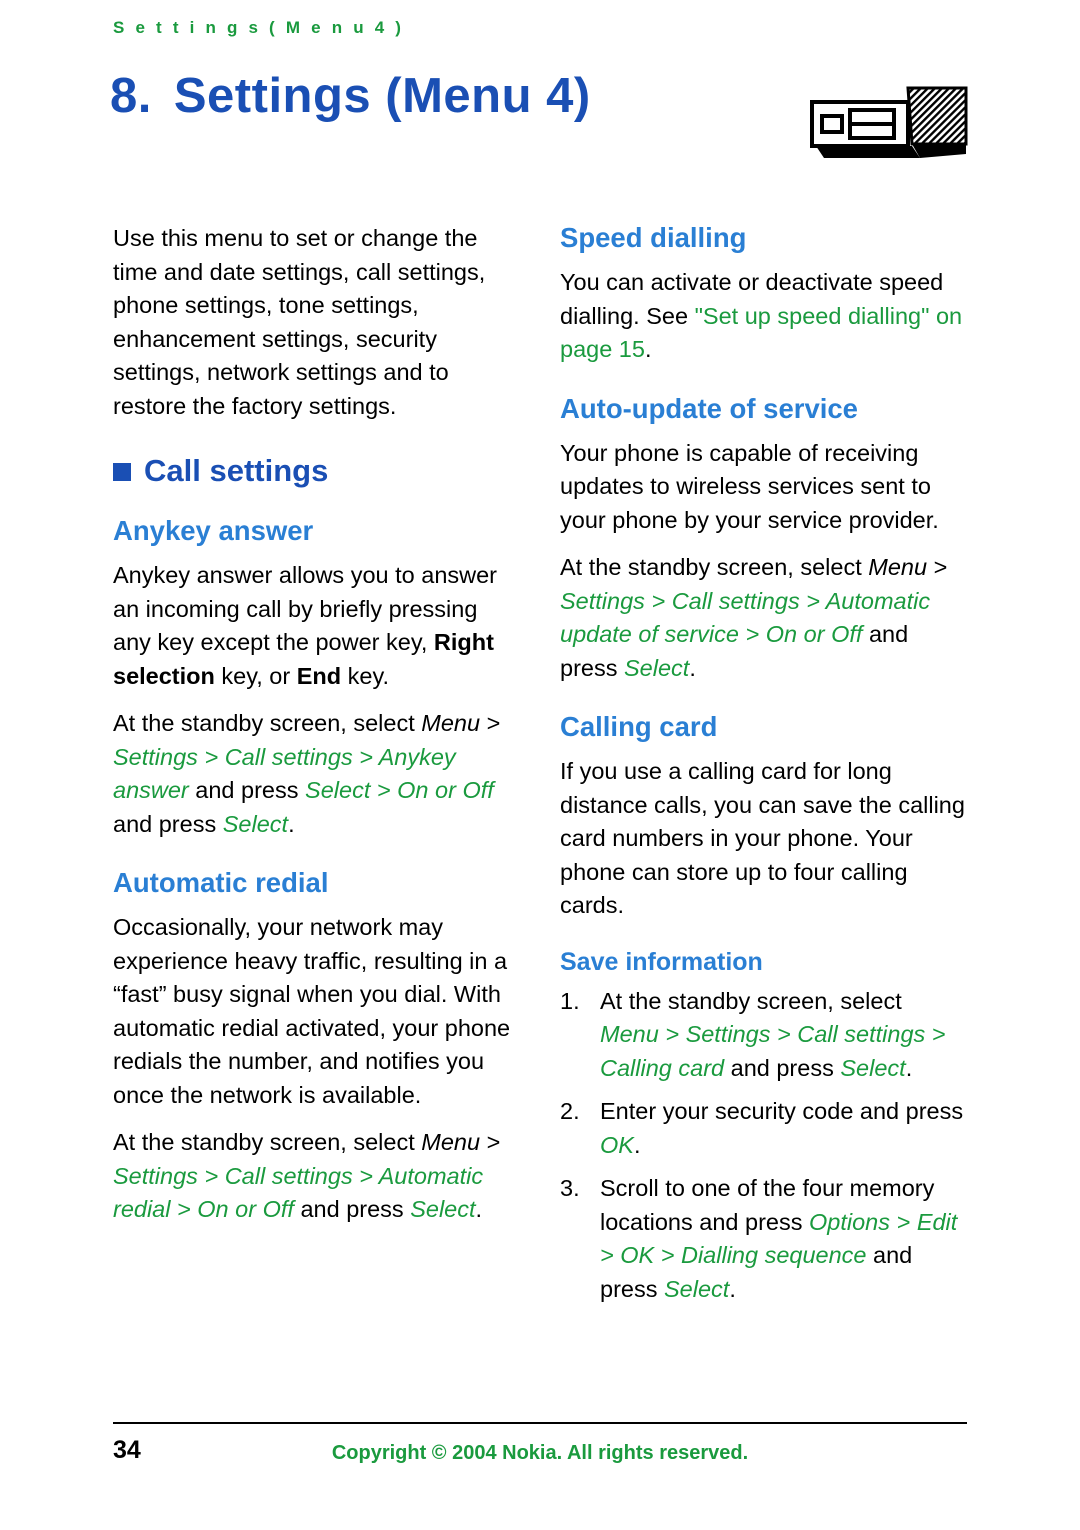  I want to click on step1-text-1: At the standby screen, select, so click(751, 1000).